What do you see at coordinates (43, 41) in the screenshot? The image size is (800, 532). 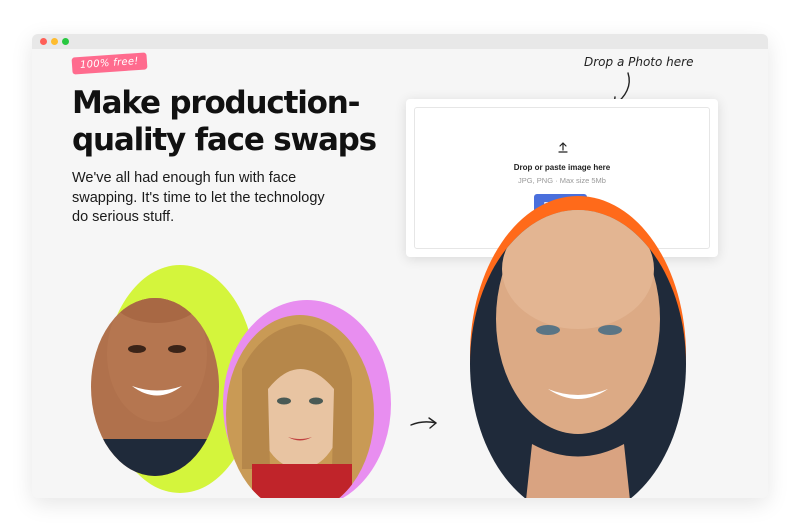 I see `close-dot` at bounding box center [43, 41].